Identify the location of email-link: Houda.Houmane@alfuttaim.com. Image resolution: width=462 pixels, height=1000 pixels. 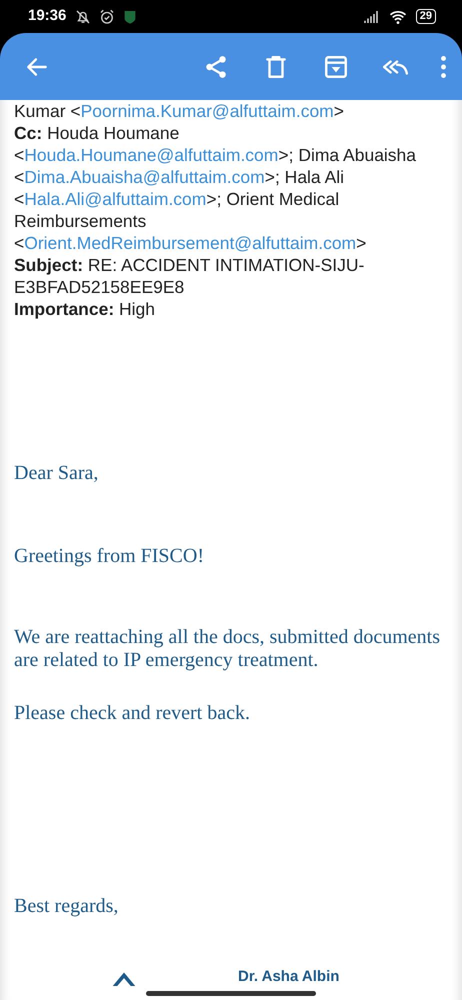
(151, 155).